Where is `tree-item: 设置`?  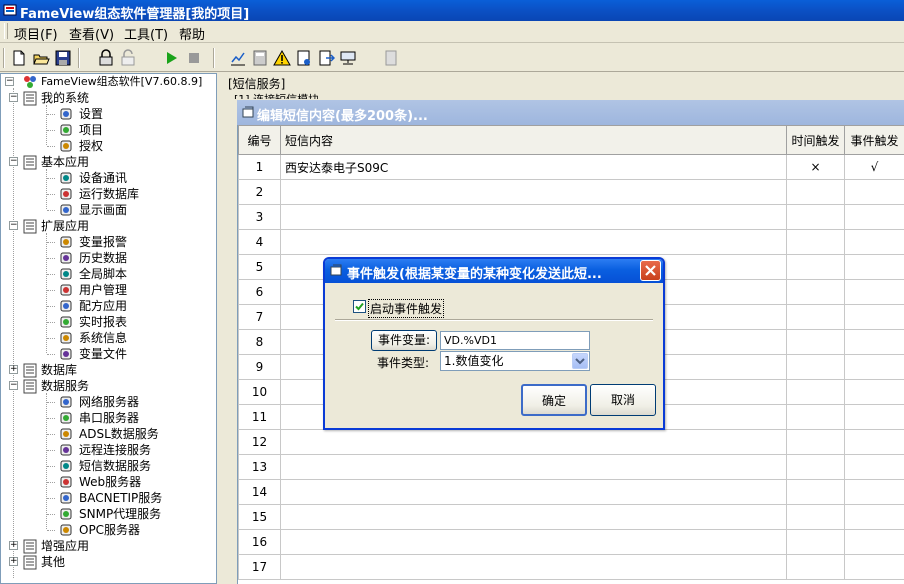 tree-item: 设置 is located at coordinates (126, 114).